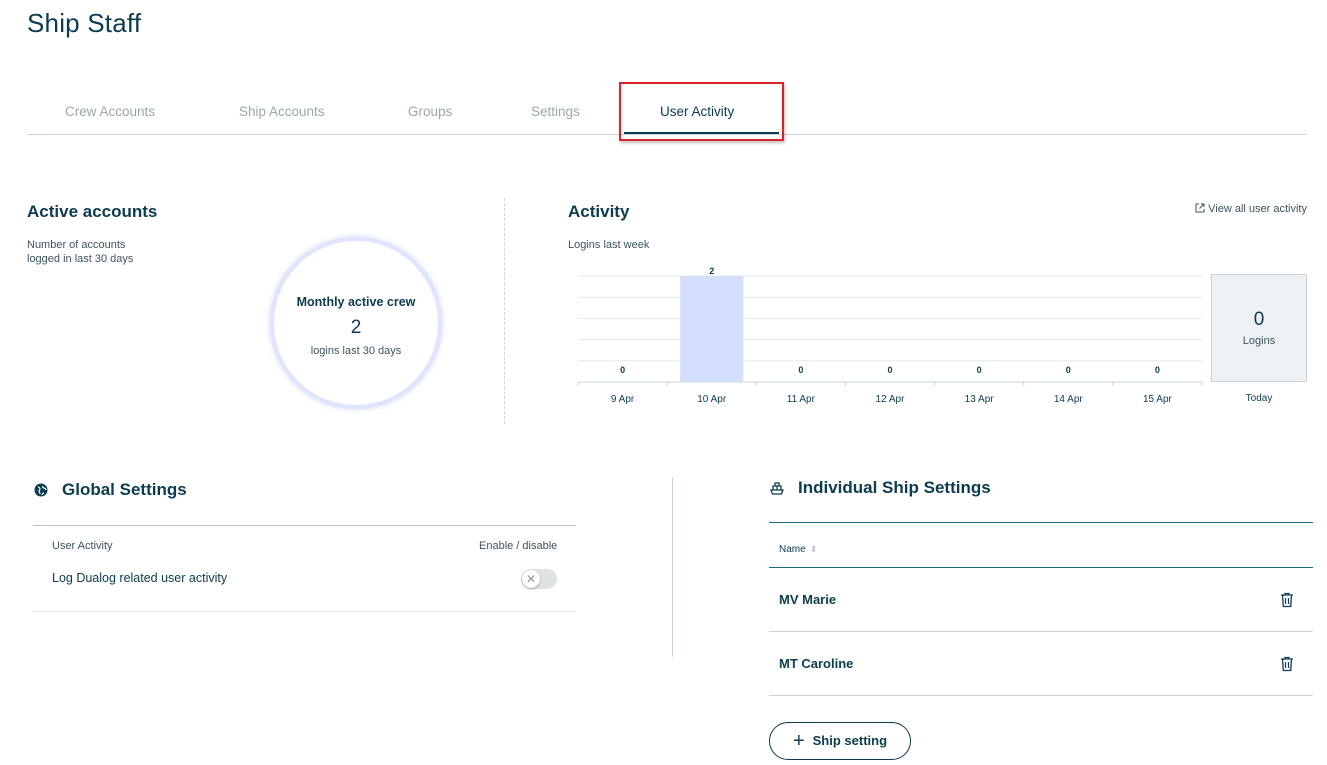 This screenshot has width=1327, height=765. What do you see at coordinates (701, 133) in the screenshot?
I see `active-tab-indicator` at bounding box center [701, 133].